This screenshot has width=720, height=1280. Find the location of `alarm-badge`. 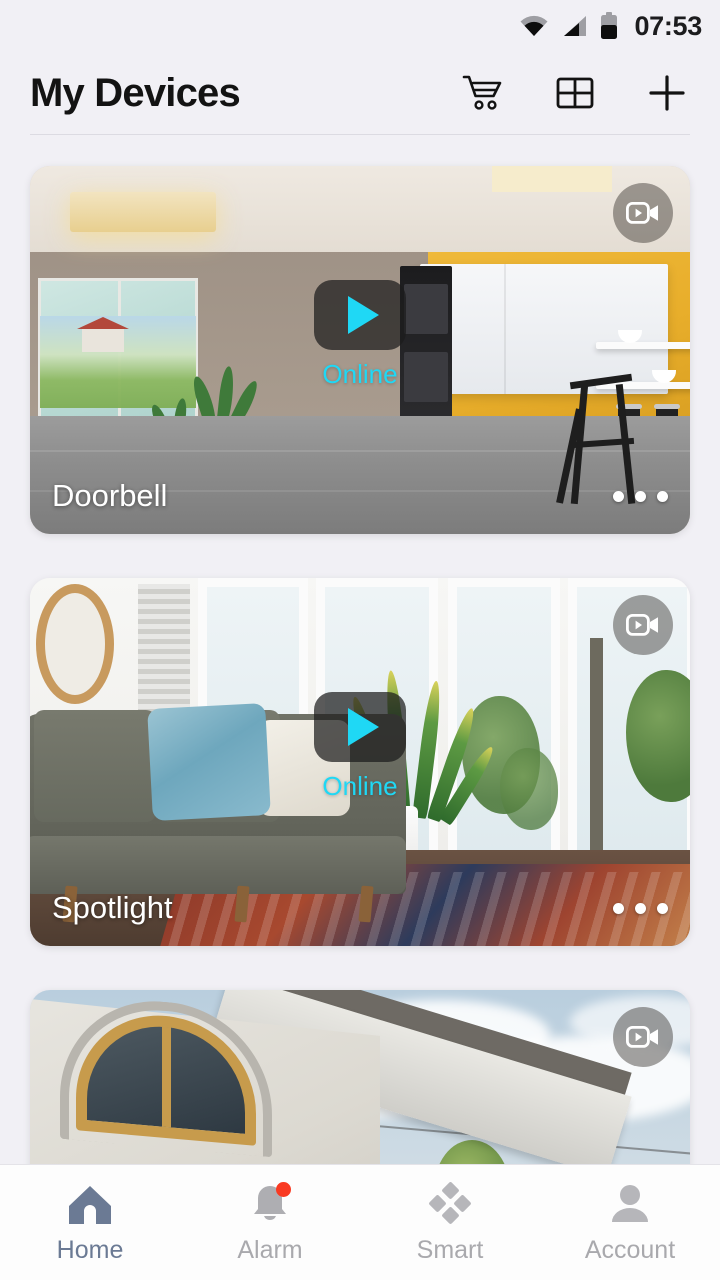

alarm-badge is located at coordinates (283, 1189).